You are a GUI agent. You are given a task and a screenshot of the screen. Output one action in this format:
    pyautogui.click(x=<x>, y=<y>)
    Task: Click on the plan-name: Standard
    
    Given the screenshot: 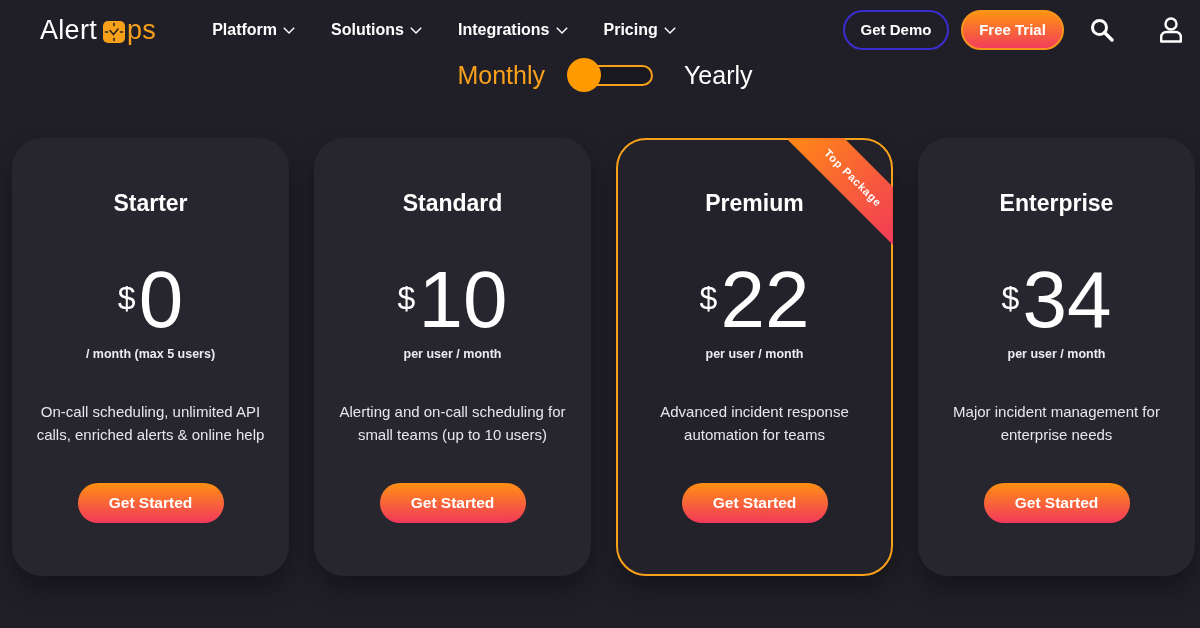 What is the action you would take?
    pyautogui.click(x=452, y=203)
    